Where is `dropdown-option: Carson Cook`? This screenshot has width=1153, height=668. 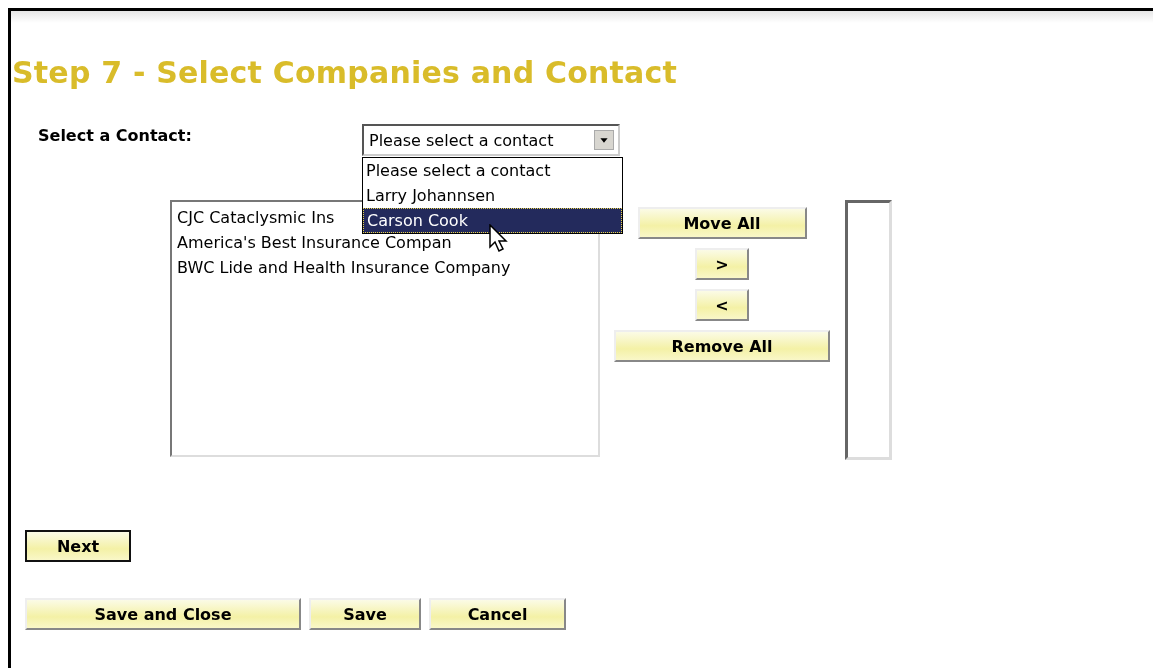
dropdown-option: Carson Cook is located at coordinates (492, 220).